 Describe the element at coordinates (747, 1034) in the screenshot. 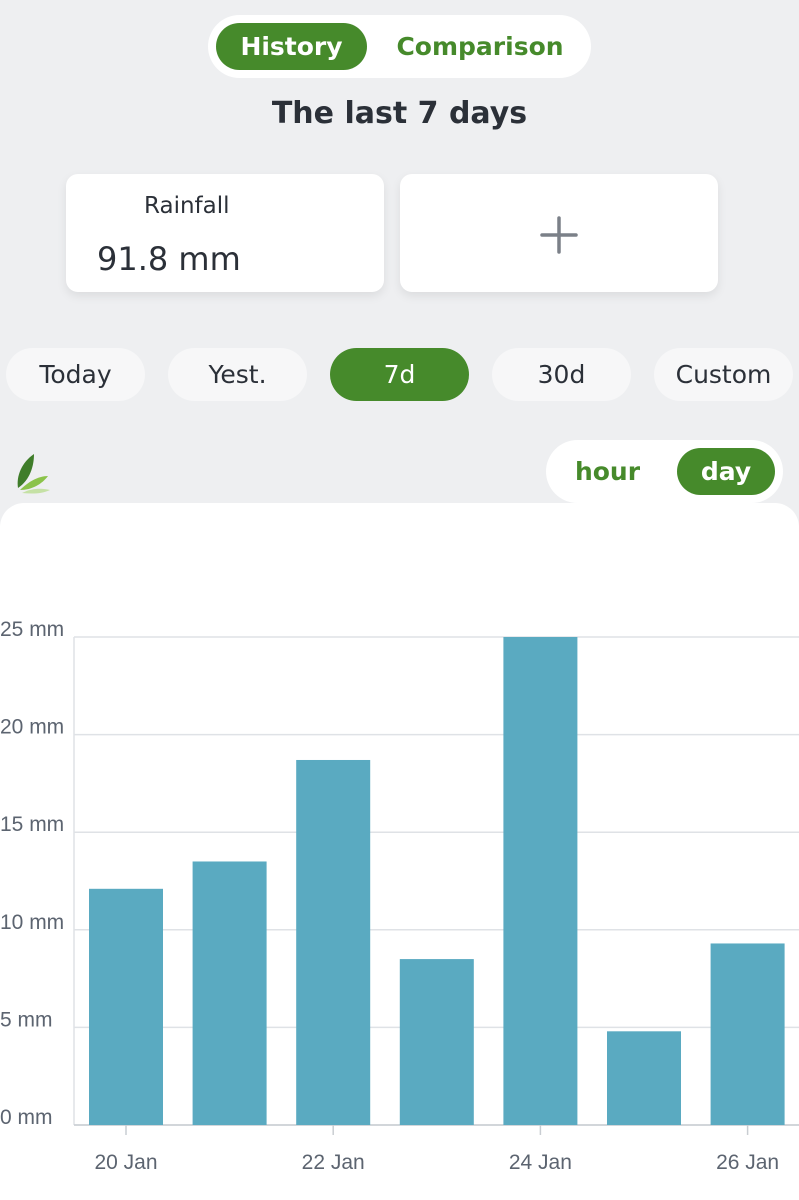

I see `bar-26-jan` at that location.